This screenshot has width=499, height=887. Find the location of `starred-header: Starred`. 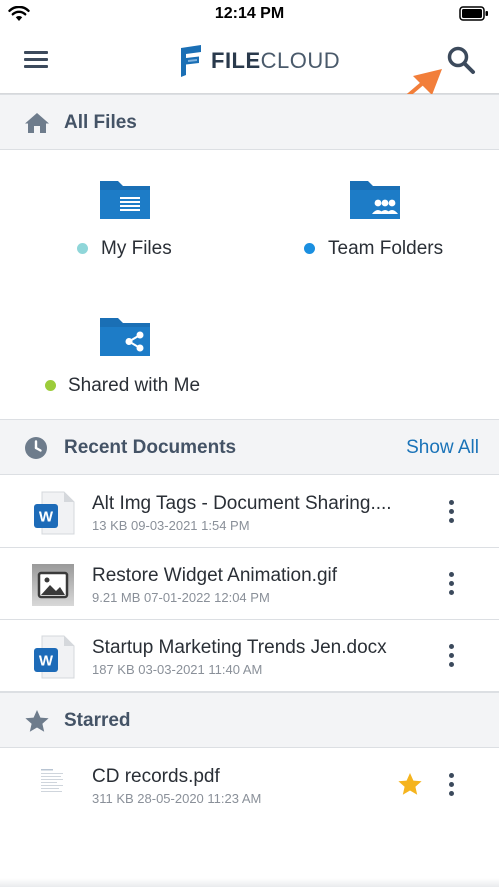

starred-header: Starred is located at coordinates (249, 720).